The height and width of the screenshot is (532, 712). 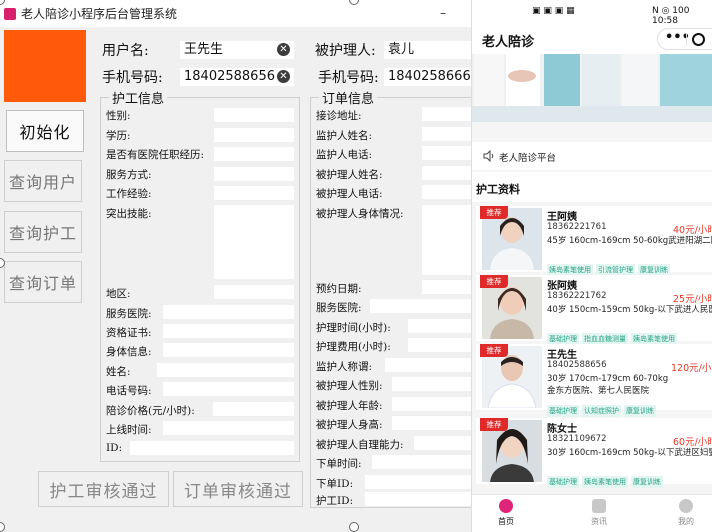 What do you see at coordinates (506, 521) in the screenshot?
I see `tab-home-label: 首页` at bounding box center [506, 521].